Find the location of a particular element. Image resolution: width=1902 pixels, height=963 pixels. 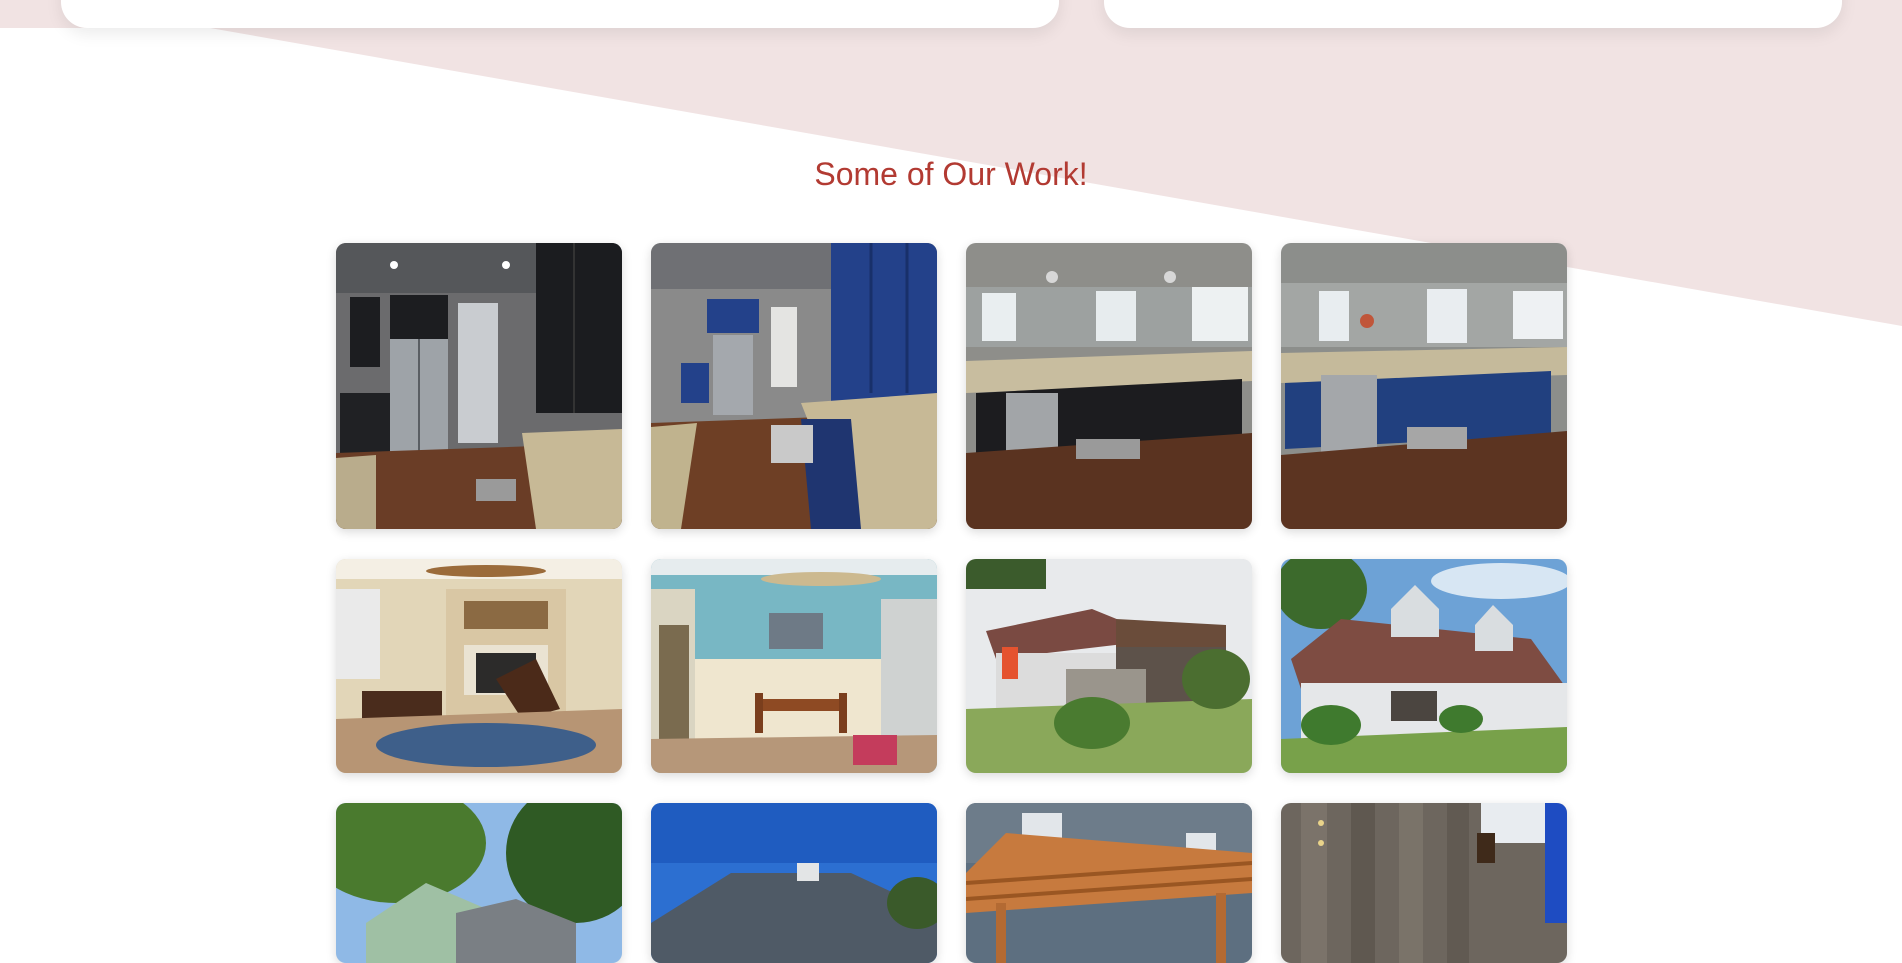

section-title: Some of Our Work! is located at coordinates (951, 174).